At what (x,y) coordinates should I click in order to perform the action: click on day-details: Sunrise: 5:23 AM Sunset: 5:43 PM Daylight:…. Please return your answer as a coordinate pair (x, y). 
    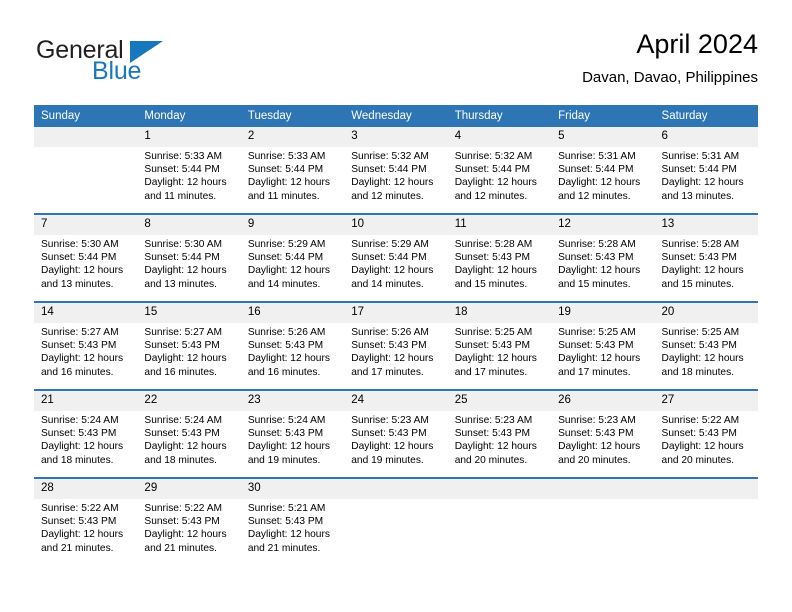
    Looking at the image, I should click on (602, 439).